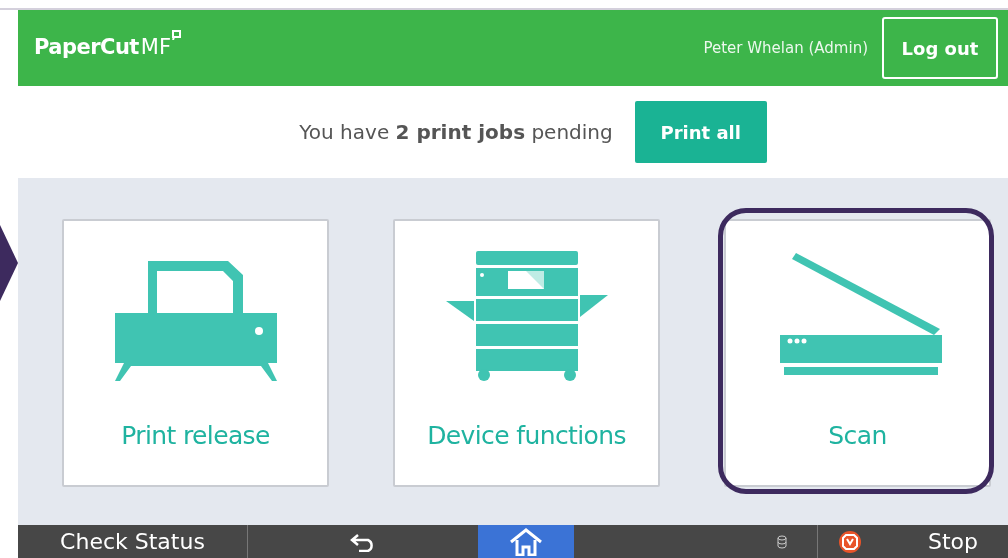  I want to click on tile-card: Scan, so click(857, 353).